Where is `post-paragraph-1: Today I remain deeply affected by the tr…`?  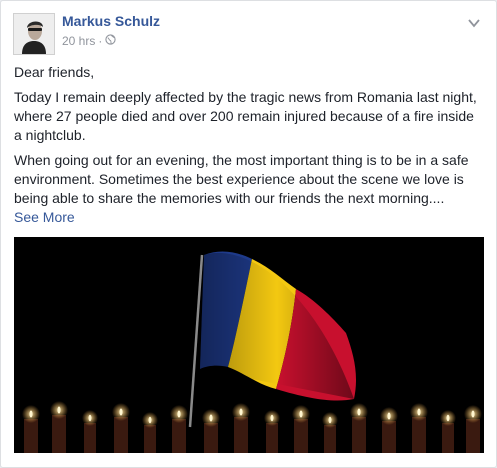
post-paragraph-1: Today I remain deeply affected by the tr… is located at coordinates (245, 116).